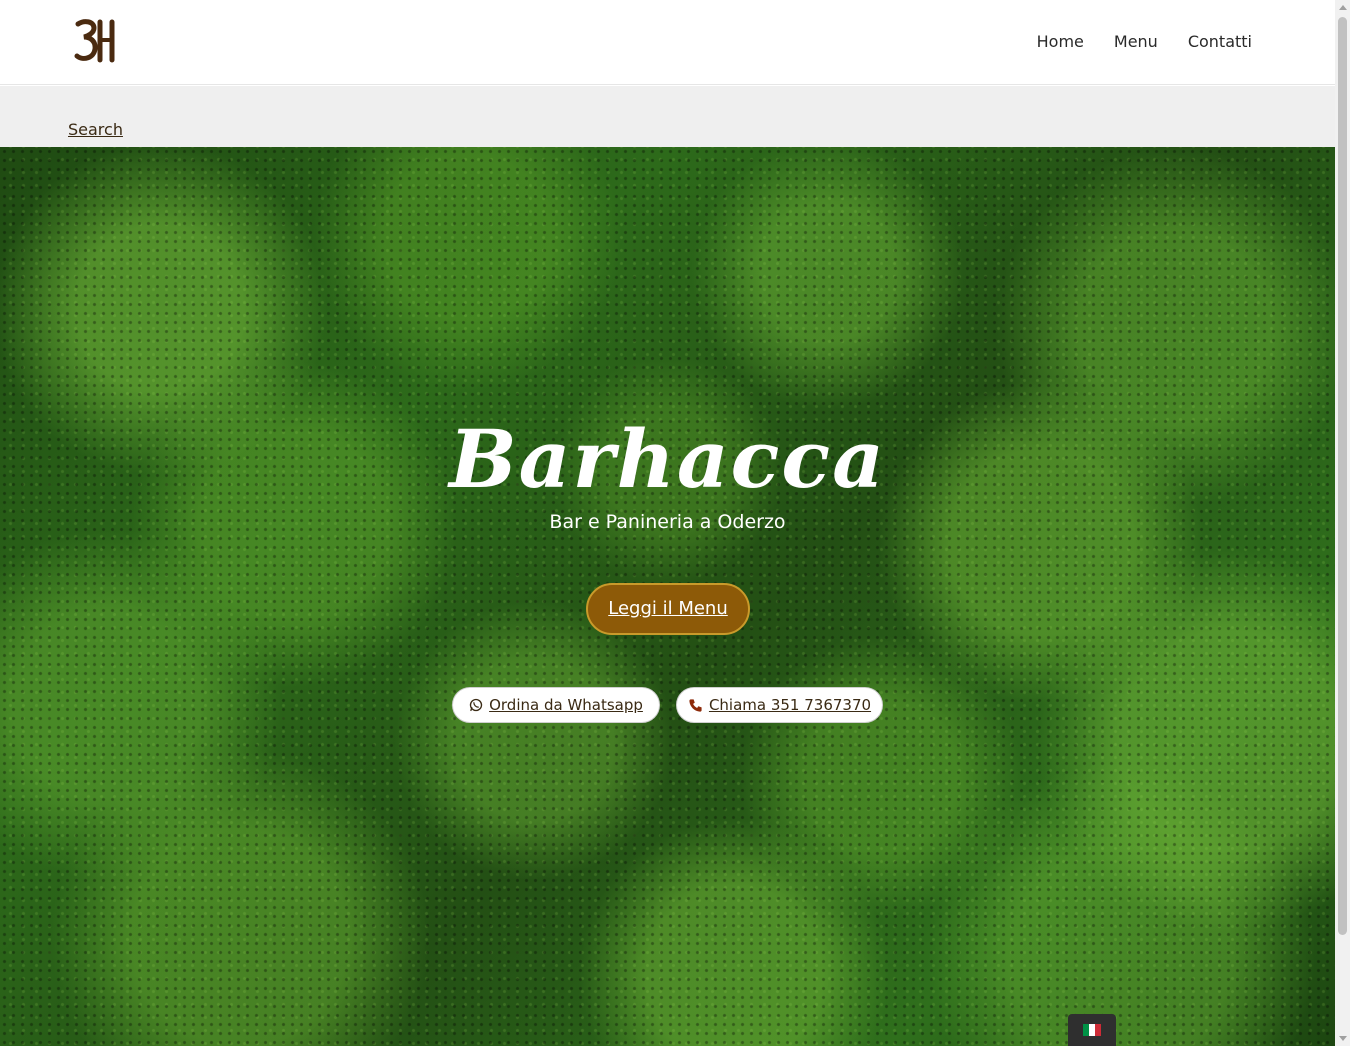 The image size is (1350, 1046). I want to click on italy-flag-icon, so click(1092, 1030).